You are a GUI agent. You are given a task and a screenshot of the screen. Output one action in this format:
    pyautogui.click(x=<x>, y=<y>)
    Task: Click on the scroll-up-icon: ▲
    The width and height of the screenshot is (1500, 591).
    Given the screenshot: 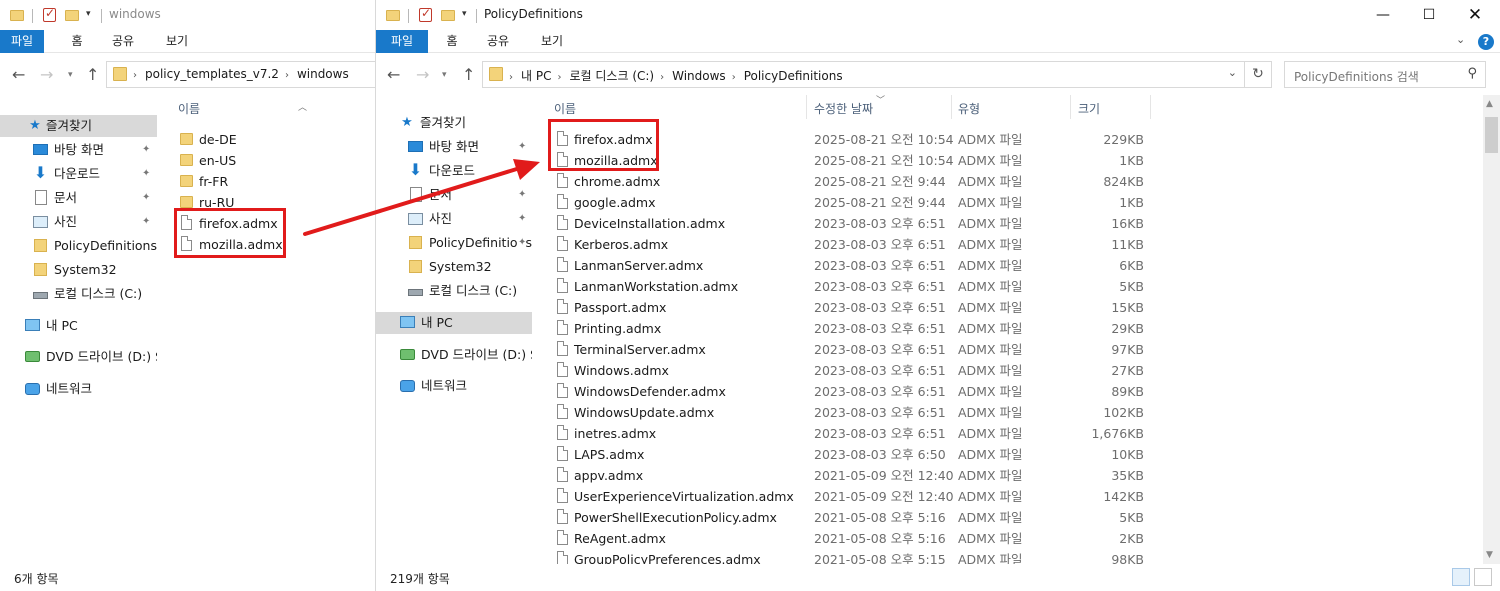 What is the action you would take?
    pyautogui.click(x=1489, y=104)
    